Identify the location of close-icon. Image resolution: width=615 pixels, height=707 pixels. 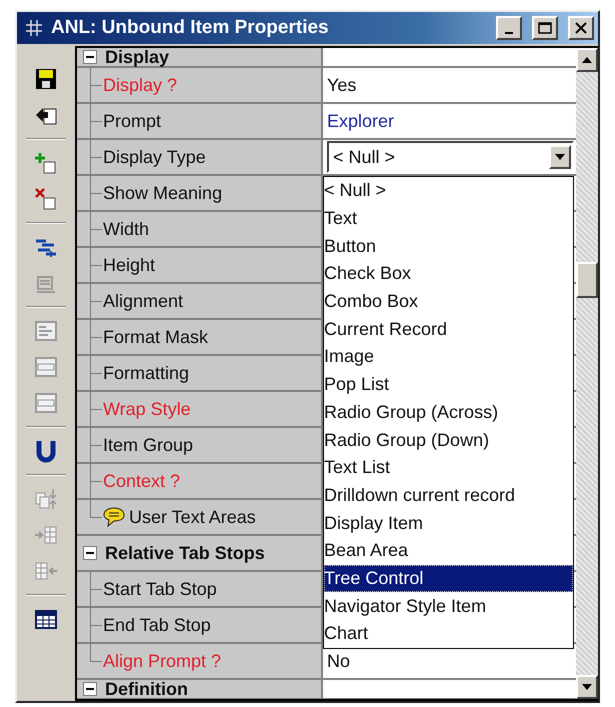
(581, 28).